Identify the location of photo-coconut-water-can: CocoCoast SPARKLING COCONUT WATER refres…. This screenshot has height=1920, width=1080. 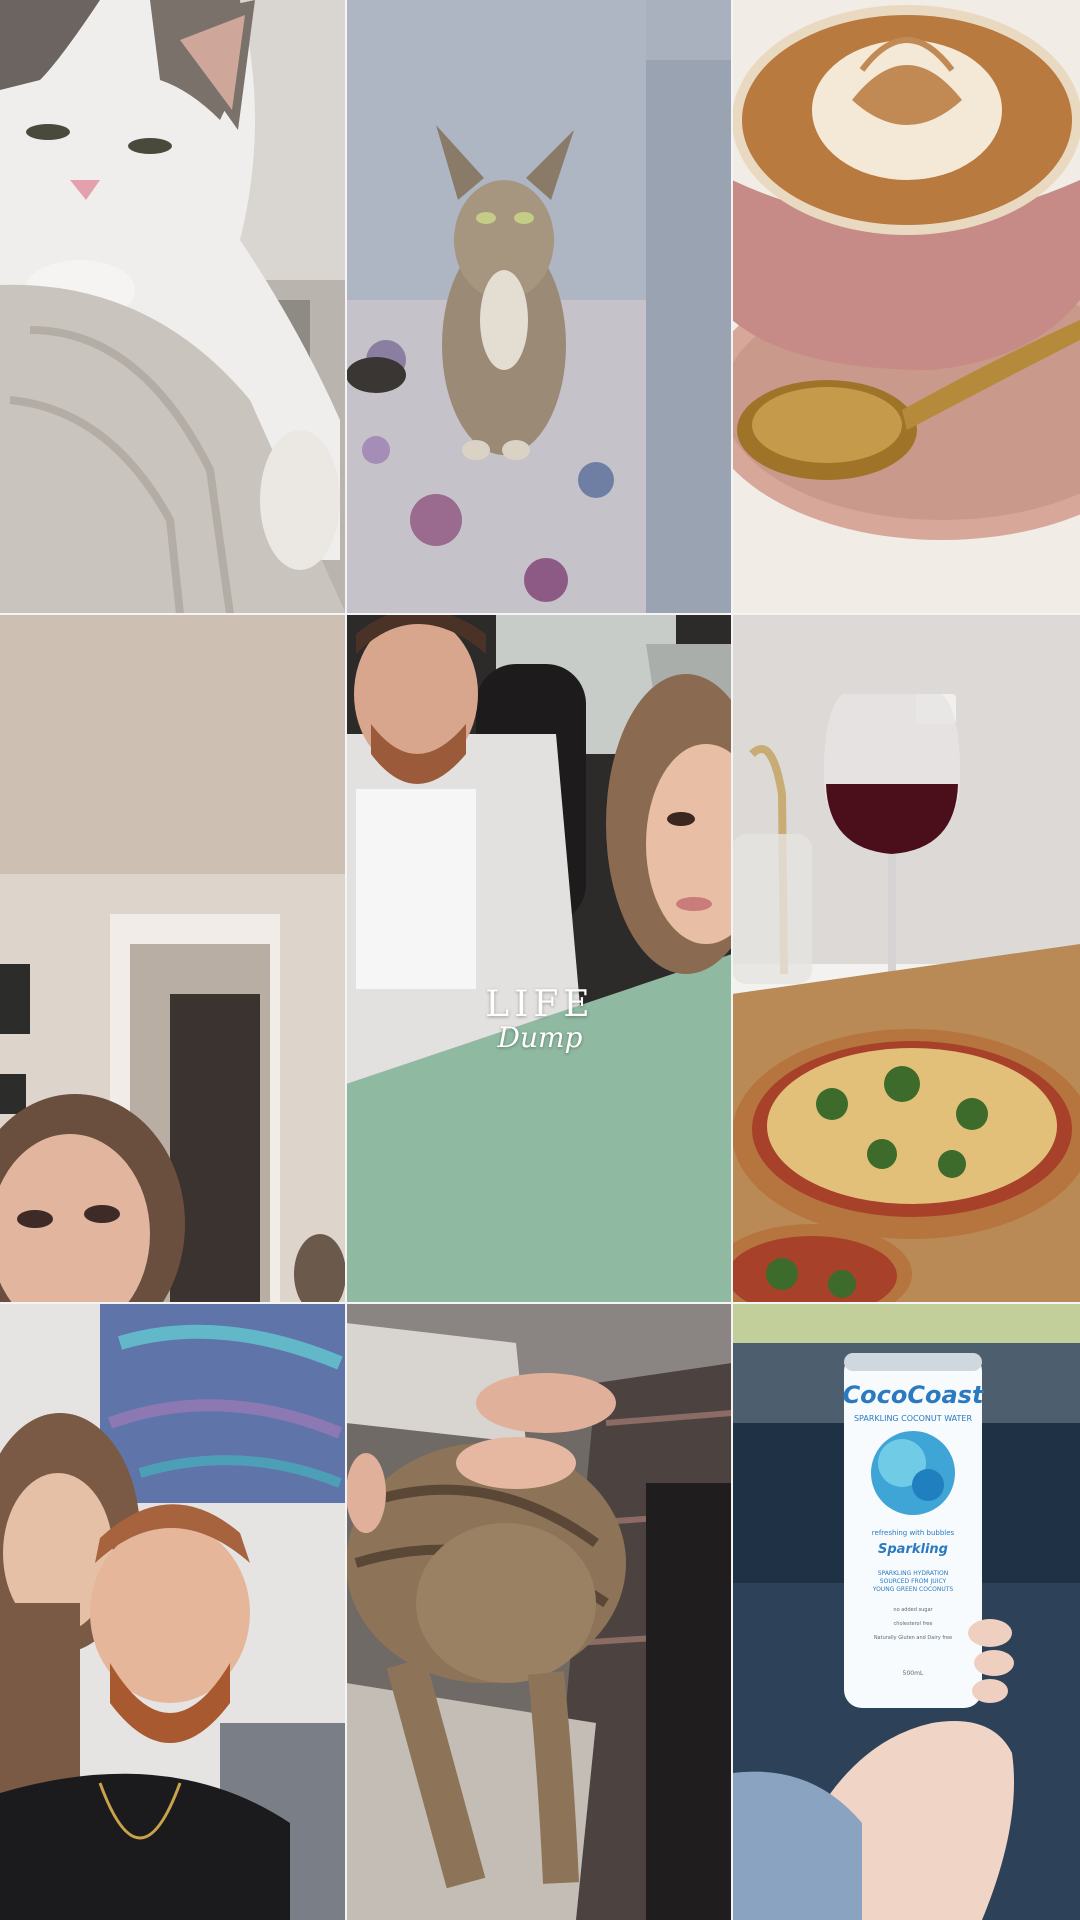
(906, 1611).